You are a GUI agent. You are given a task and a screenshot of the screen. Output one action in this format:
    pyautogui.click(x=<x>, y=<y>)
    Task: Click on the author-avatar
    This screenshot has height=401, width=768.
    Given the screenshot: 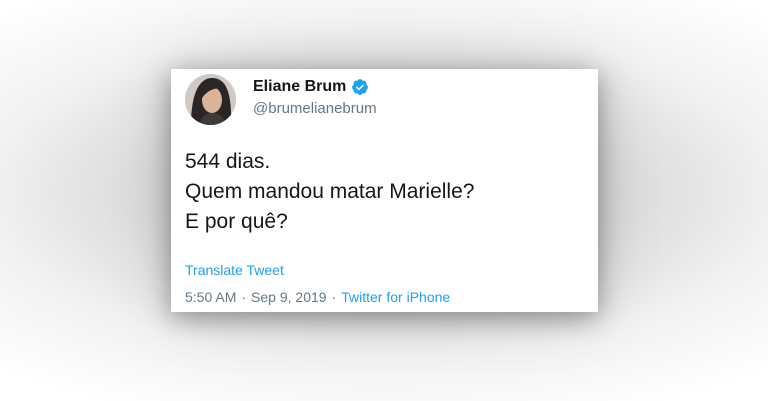 What is the action you would take?
    pyautogui.click(x=210, y=99)
    